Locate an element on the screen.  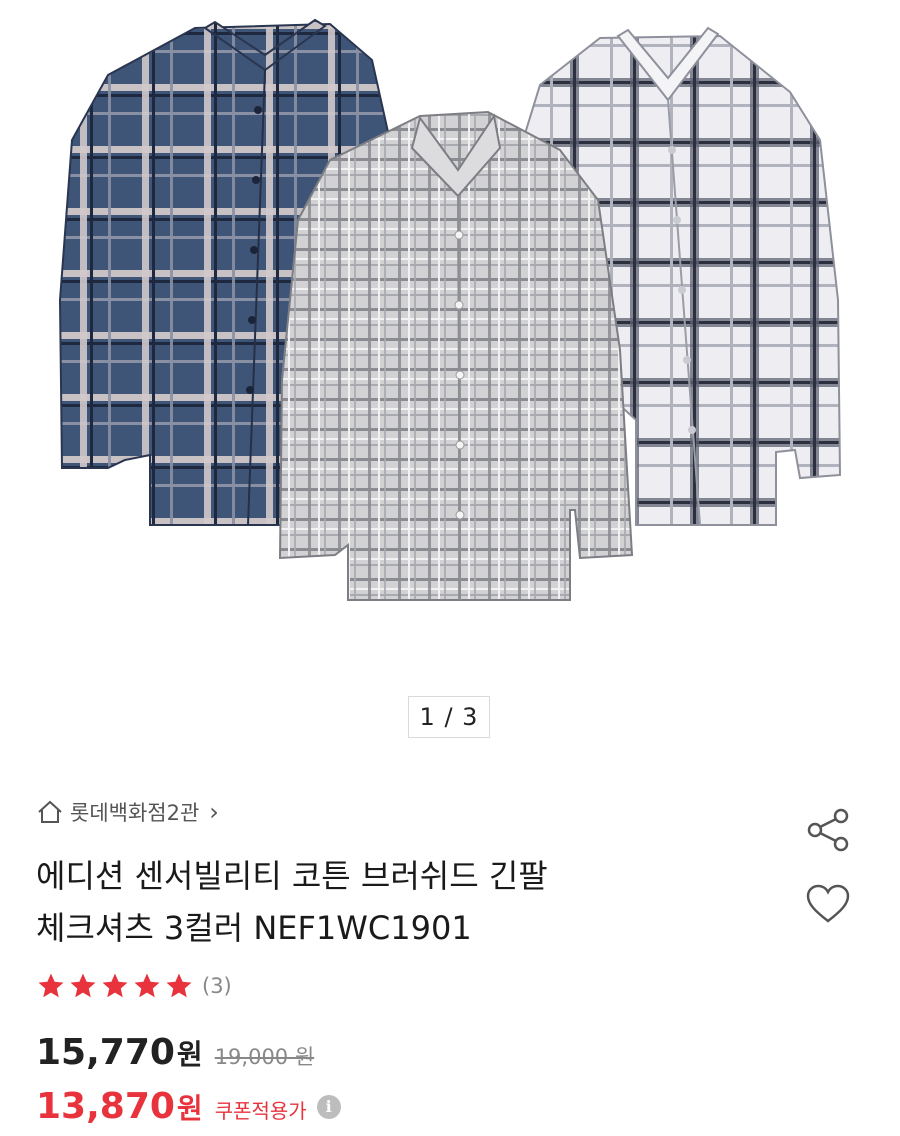
store-name: 롯데백화점2관 is located at coordinates (135, 813).